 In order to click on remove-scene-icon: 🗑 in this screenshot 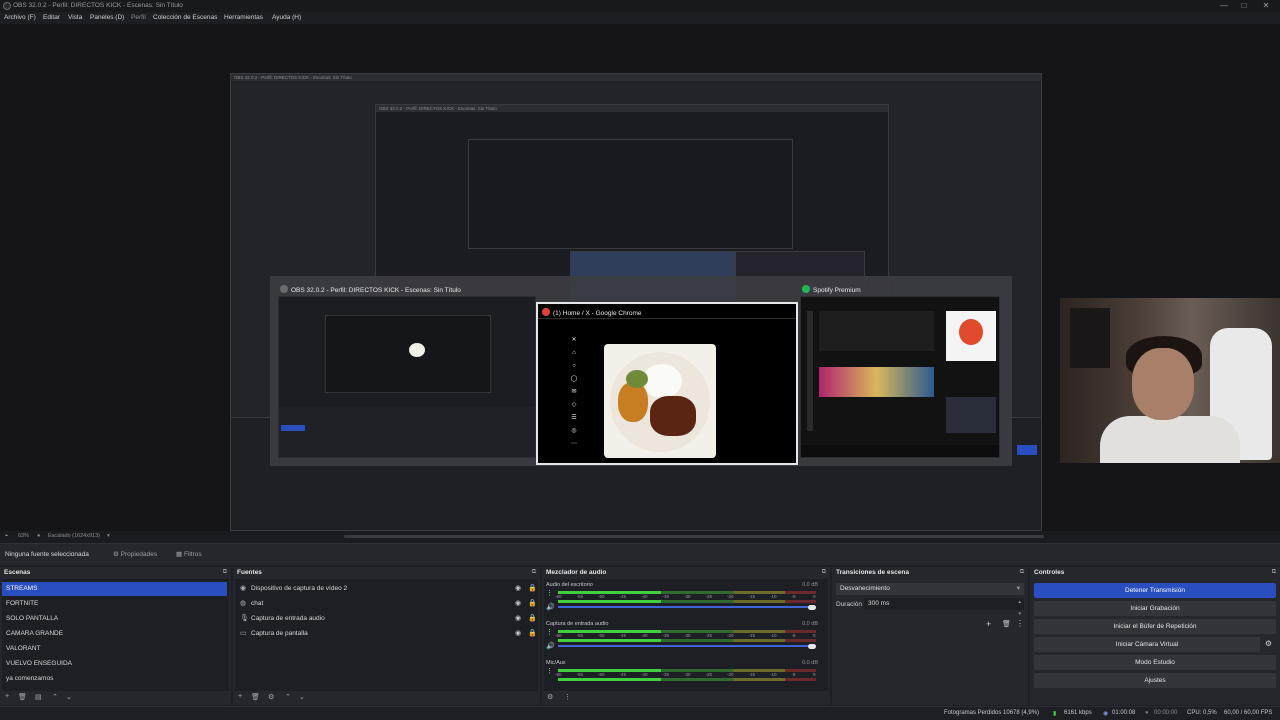, I will do `click(22, 697)`.